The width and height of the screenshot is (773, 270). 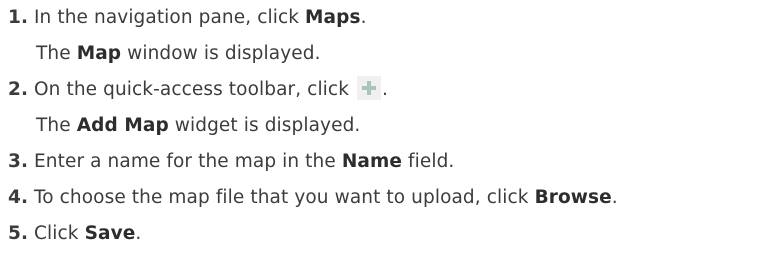 I want to click on step-2: 2. On the quick-access toolbar, click ., so click(x=389, y=90).